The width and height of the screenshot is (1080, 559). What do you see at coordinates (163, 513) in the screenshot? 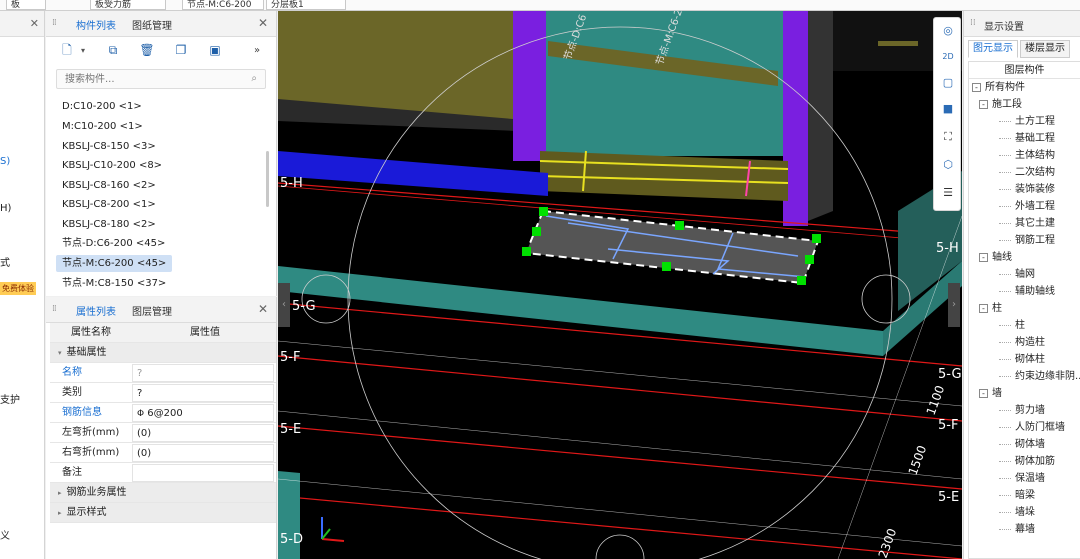
I see `group-display-style: ▸ 显示样式` at bounding box center [163, 513].